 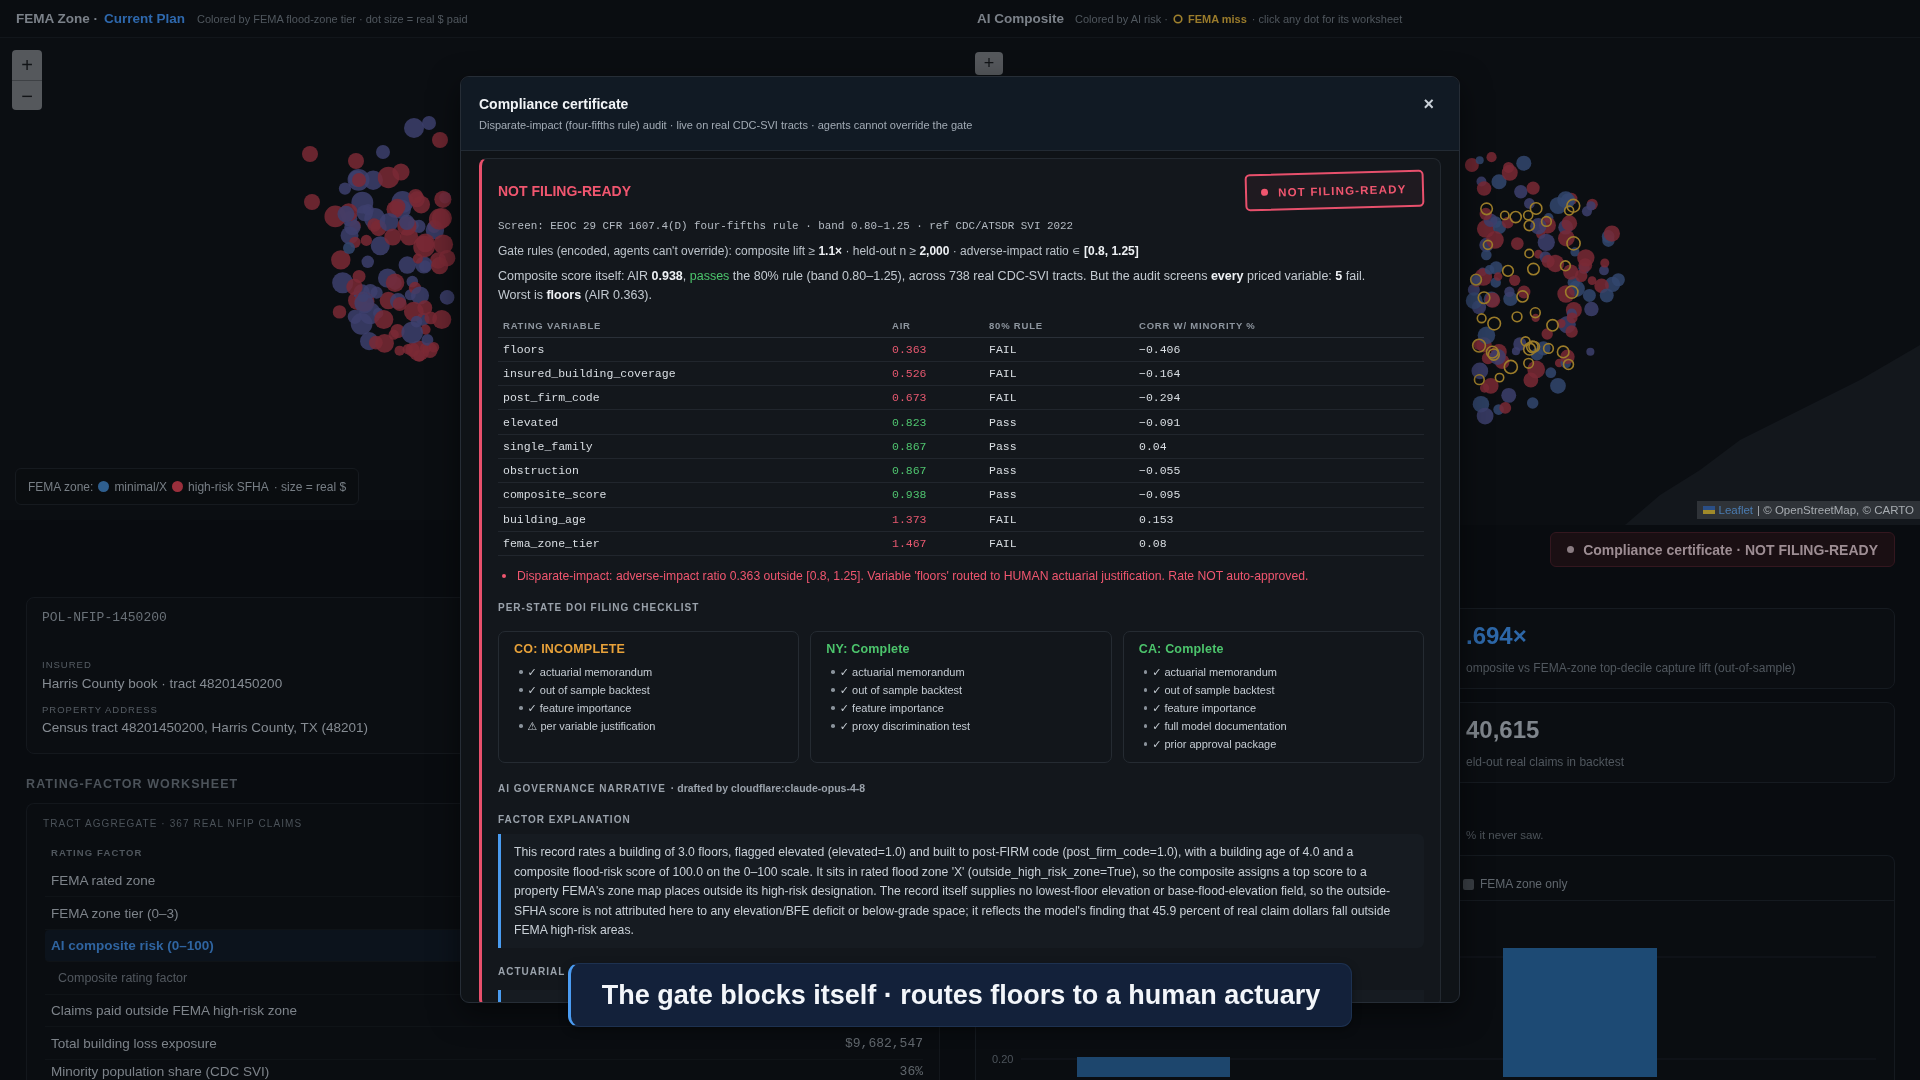 I want to click on checklist-item: ✓ full model documentation, so click(x=1219, y=727).